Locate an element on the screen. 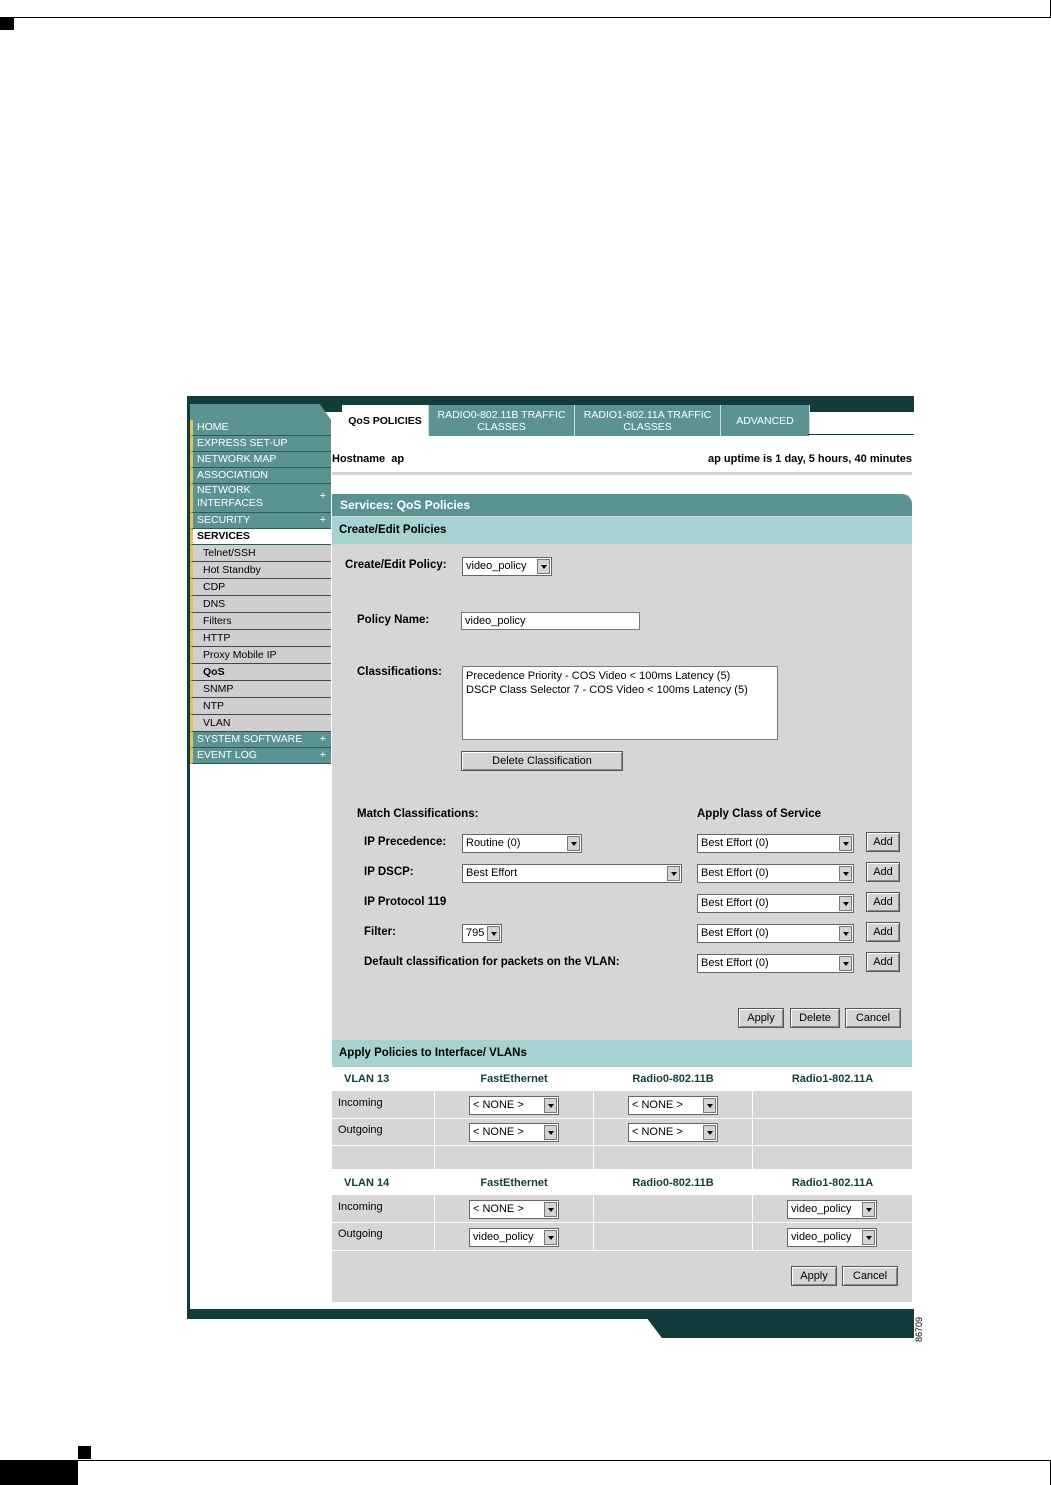 The width and height of the screenshot is (1051, 1485). vlan14-fe-incoming-select: < NONE > is located at coordinates (514, 1209).